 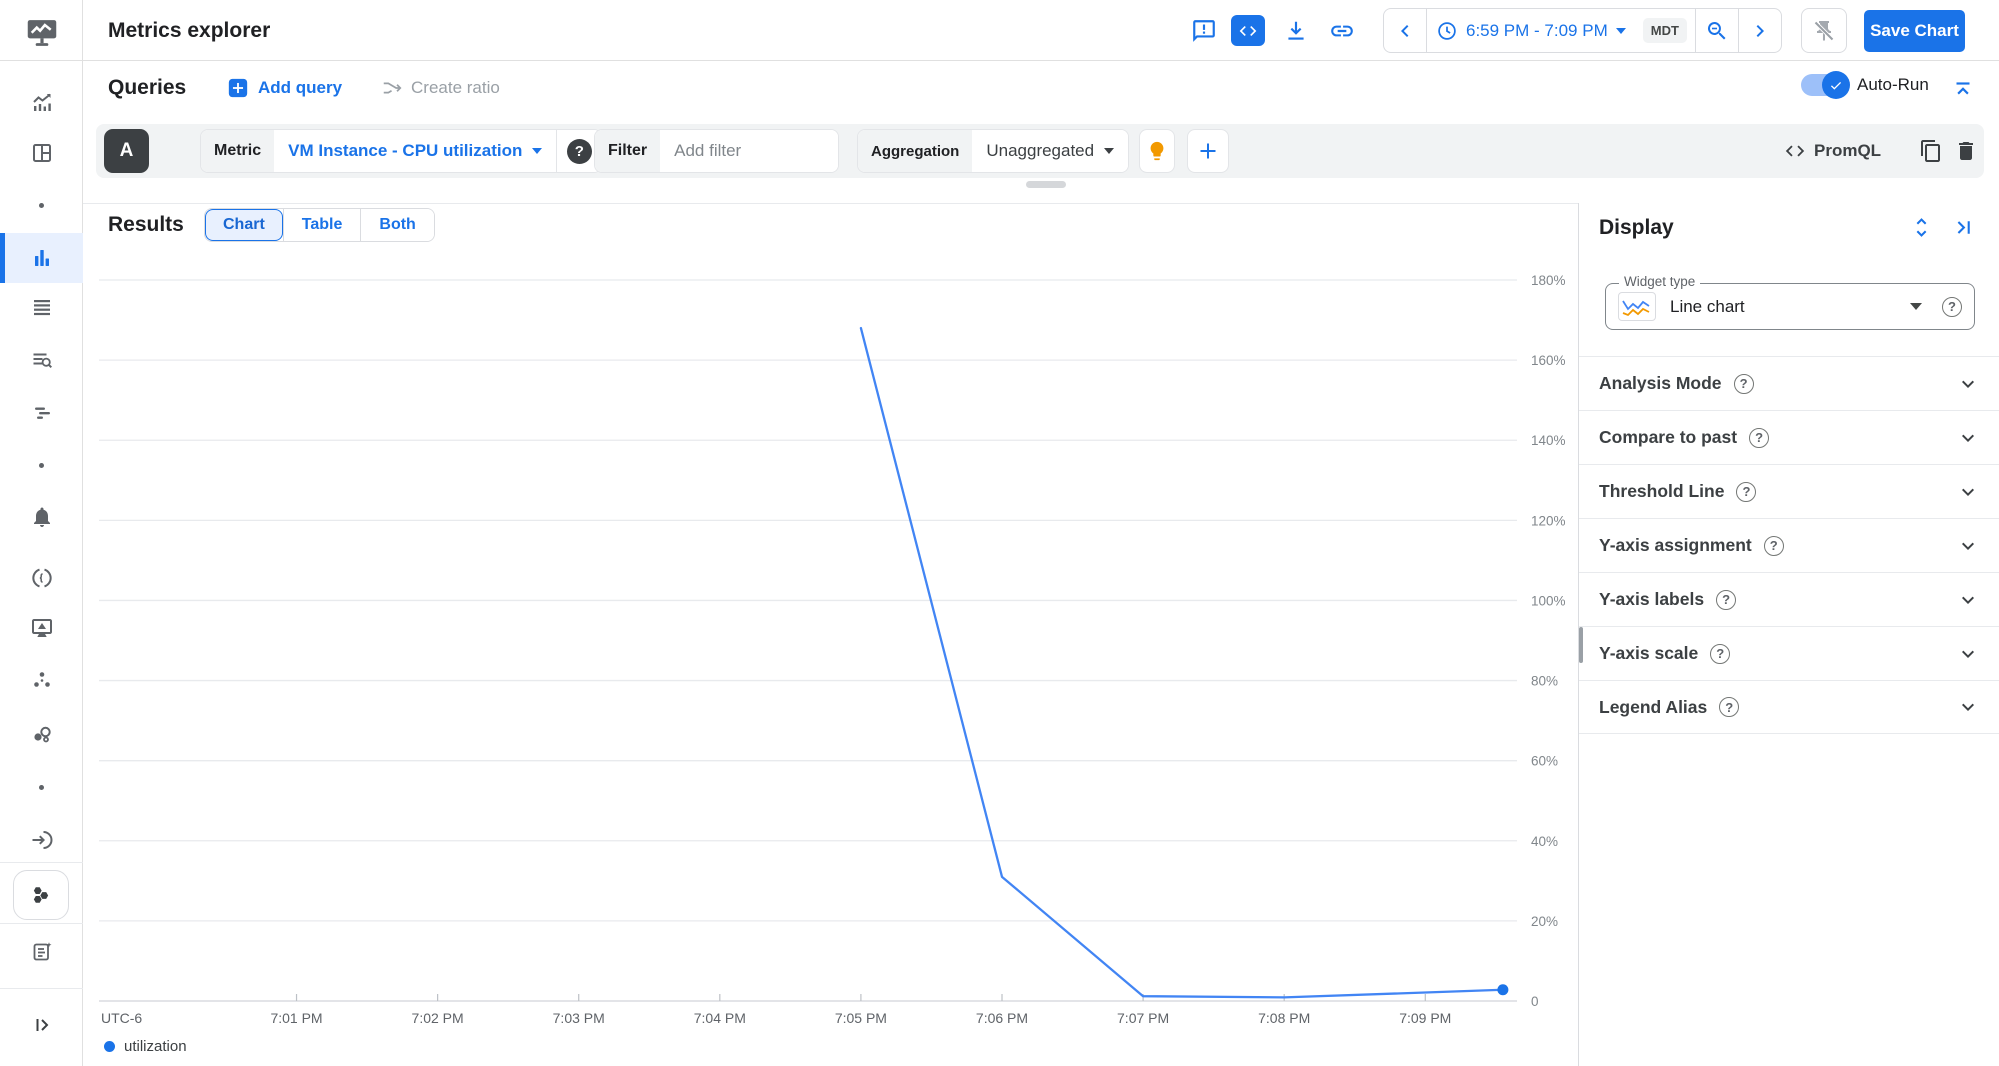 I want to click on resize-handle, so click(x=1046, y=184).